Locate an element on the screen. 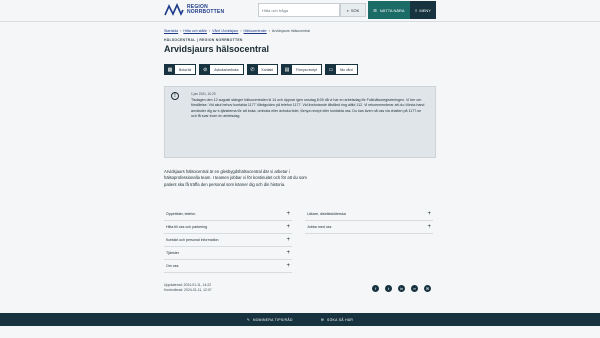 The height and width of the screenshot is (338, 600). renew-prescription-button: ▤ Förnya recept is located at coordinates (301, 69).